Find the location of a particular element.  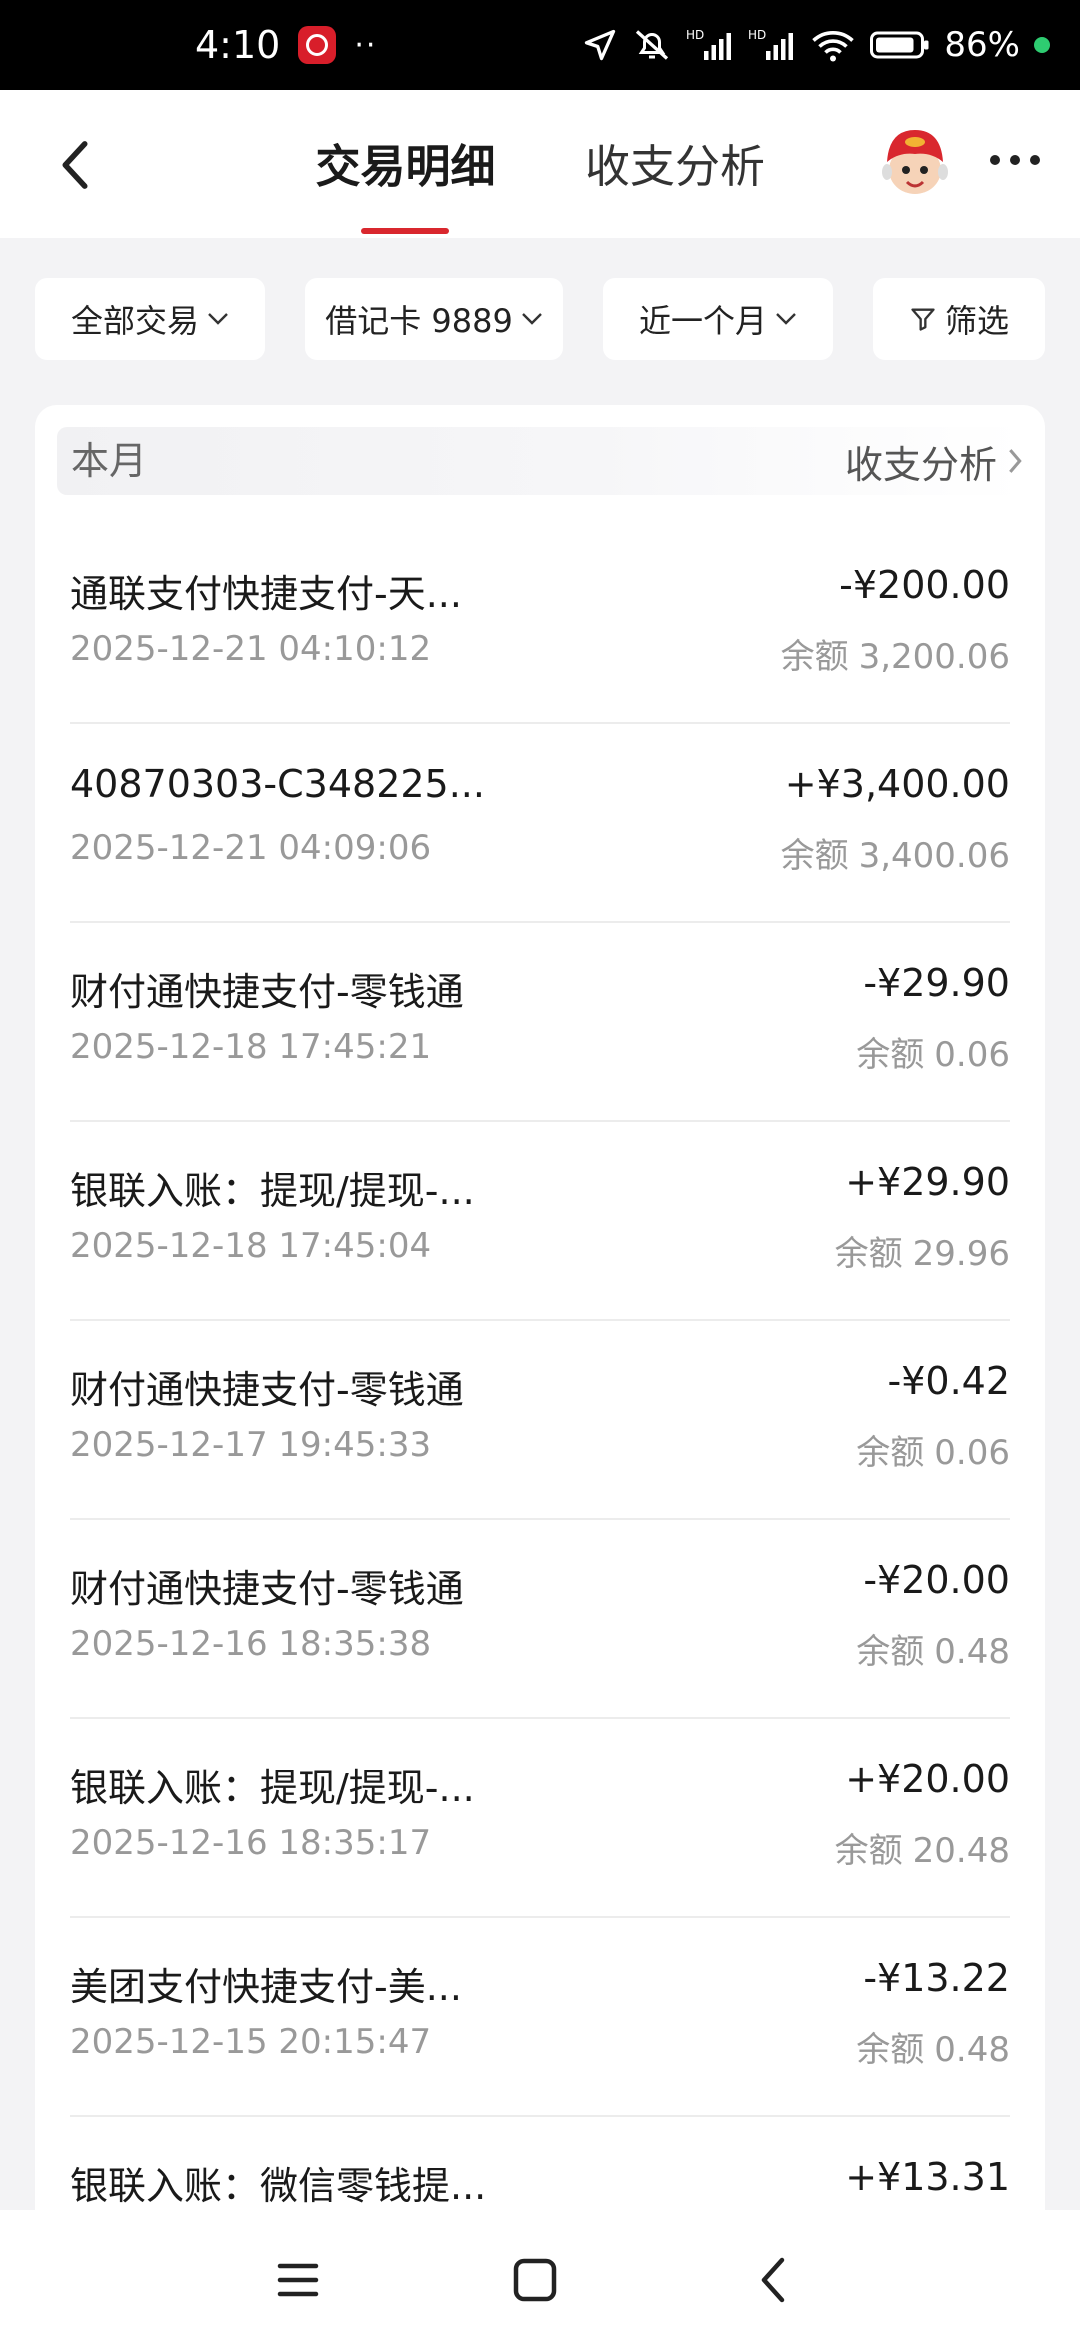

system-nav-bar is located at coordinates (540, 2275).